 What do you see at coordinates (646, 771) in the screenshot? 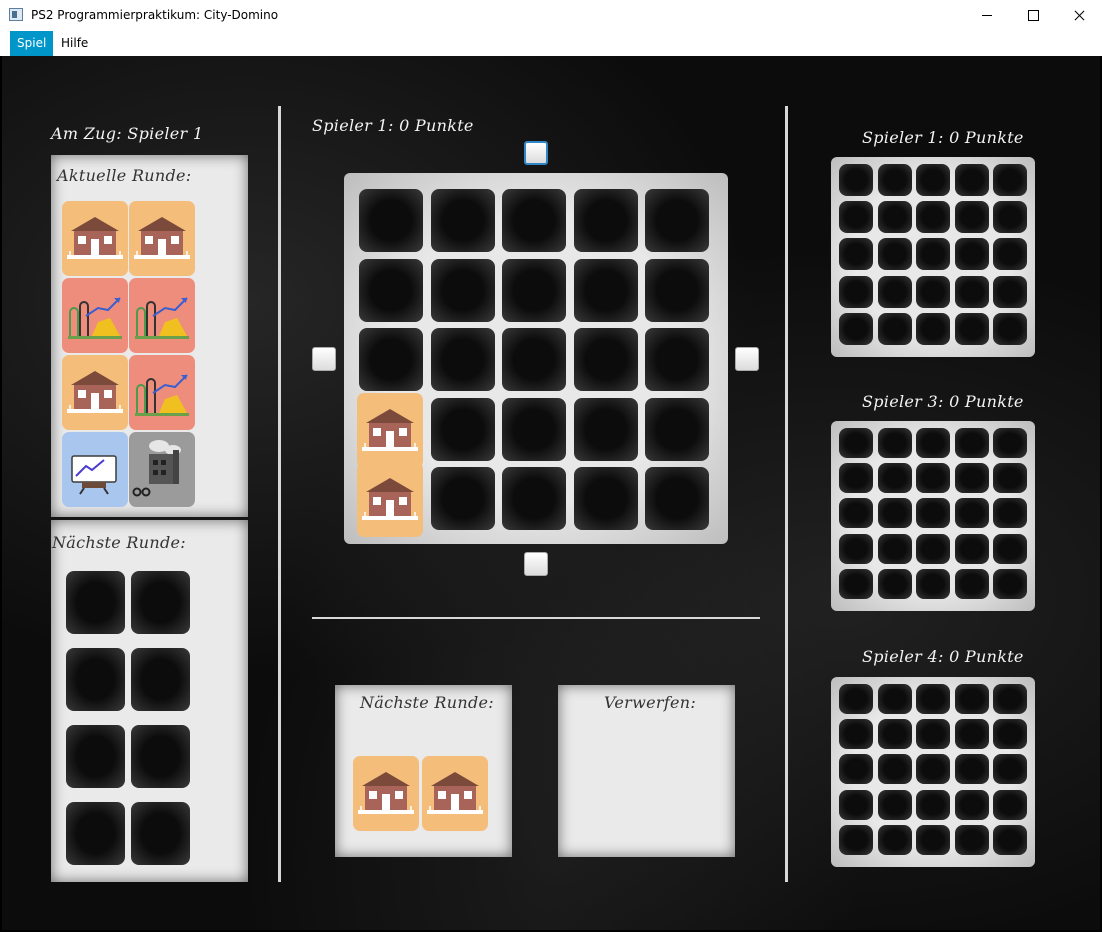
I see `discard-box: Verwerfen:` at bounding box center [646, 771].